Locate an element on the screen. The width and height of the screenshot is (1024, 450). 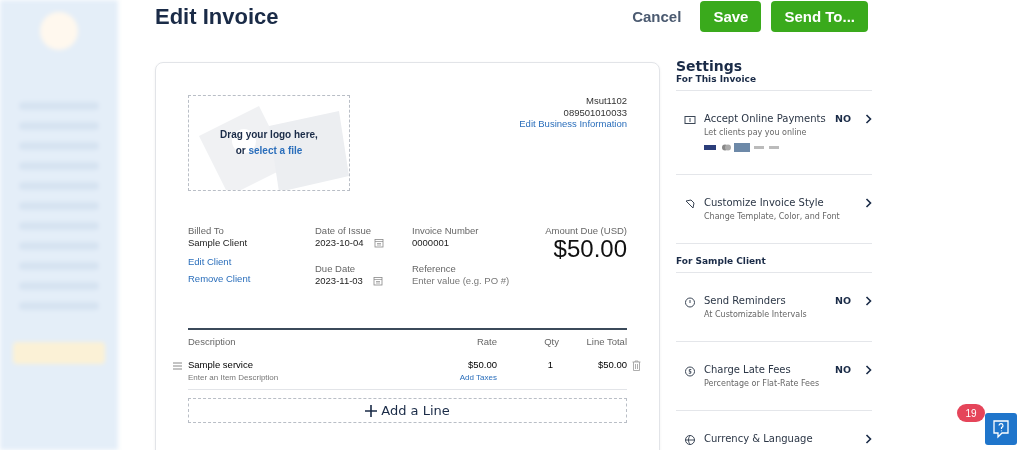
business-phone: 089501010033 is located at coordinates (595, 112).